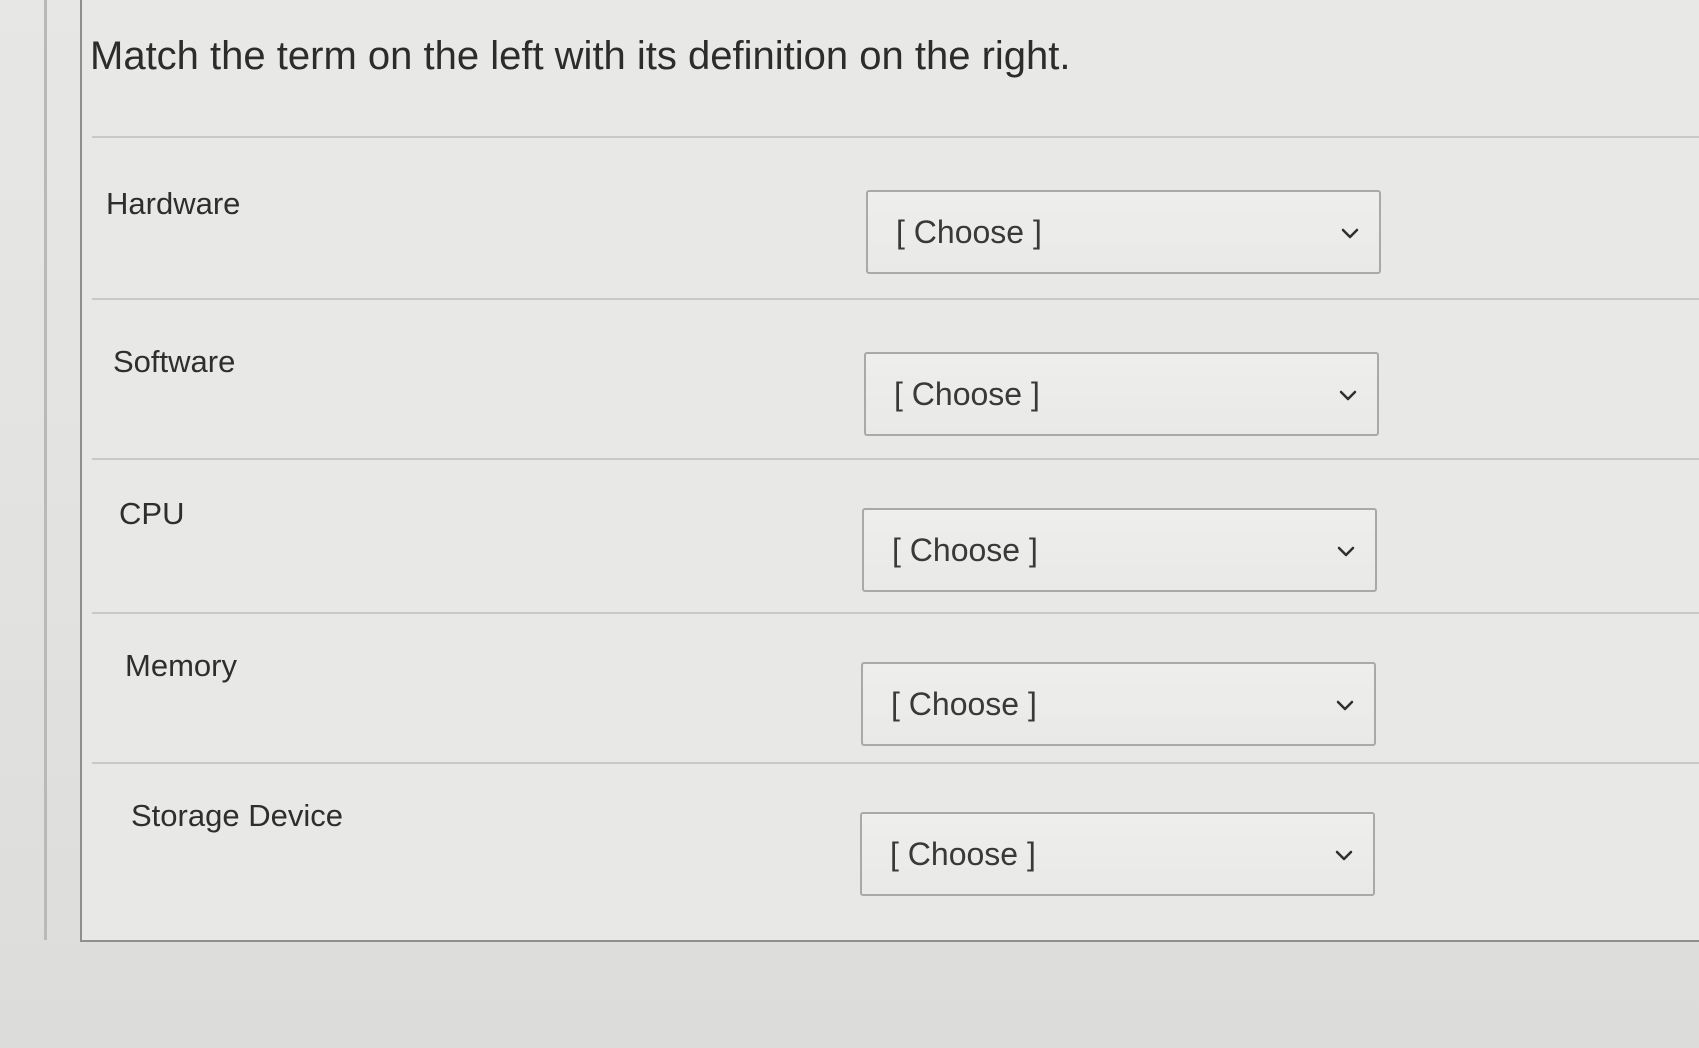  What do you see at coordinates (181, 665) in the screenshot?
I see `term-memory: Memory` at bounding box center [181, 665].